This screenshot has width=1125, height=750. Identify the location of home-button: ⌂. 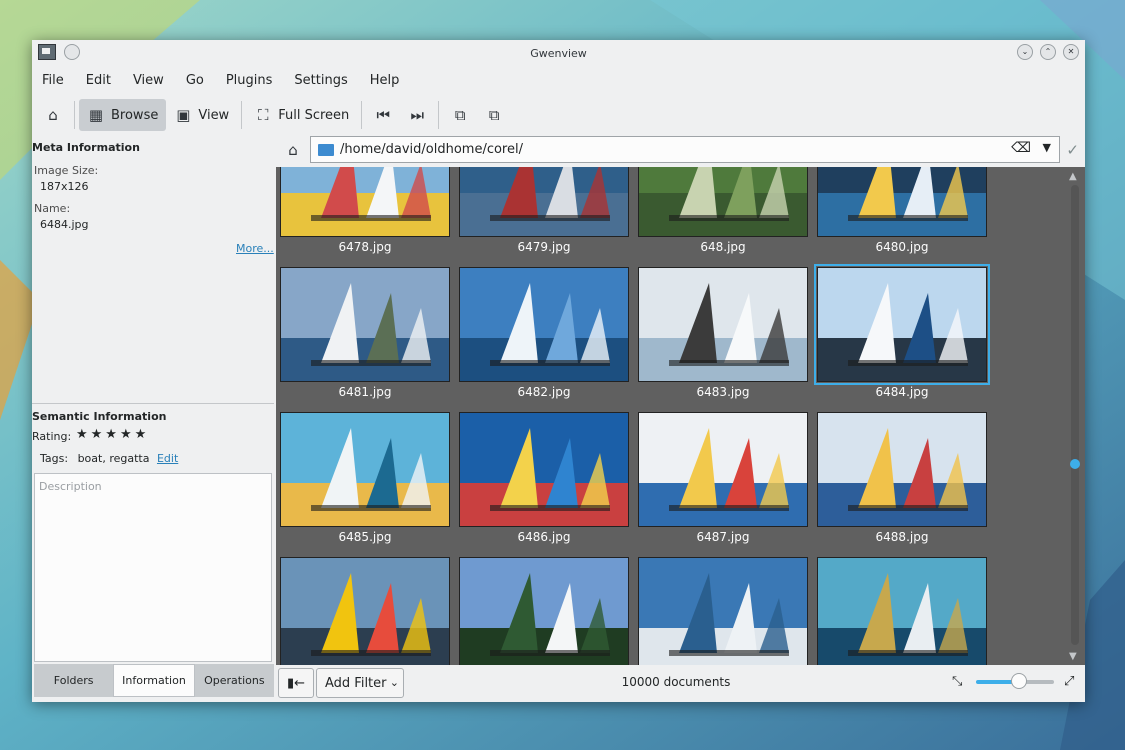
(53, 115).